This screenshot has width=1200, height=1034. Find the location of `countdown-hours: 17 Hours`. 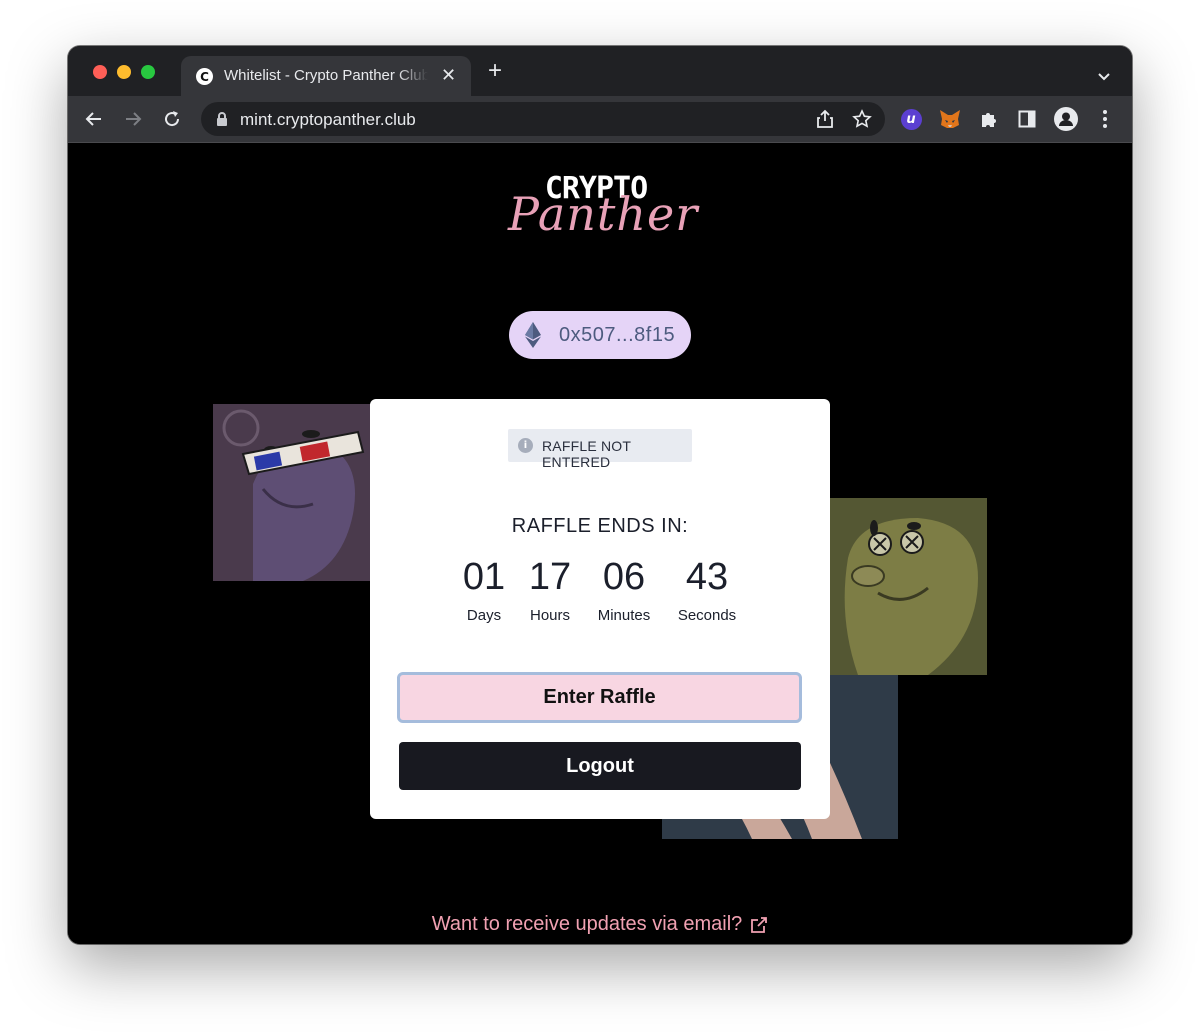

countdown-hours: 17 Hours is located at coordinates (550, 590).